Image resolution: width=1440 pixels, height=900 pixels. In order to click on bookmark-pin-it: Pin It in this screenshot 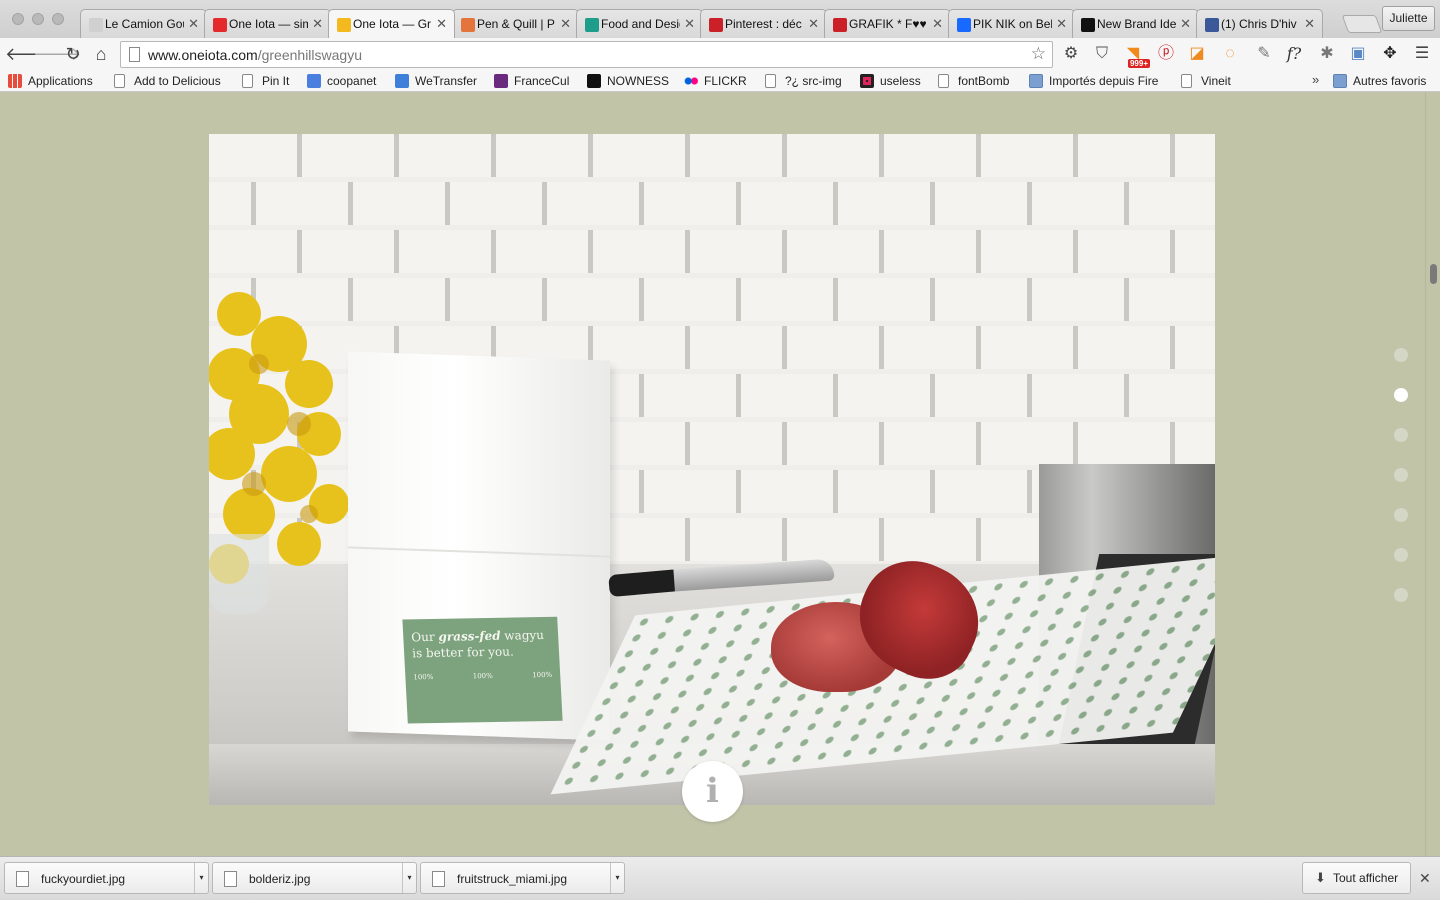, I will do `click(265, 81)`.